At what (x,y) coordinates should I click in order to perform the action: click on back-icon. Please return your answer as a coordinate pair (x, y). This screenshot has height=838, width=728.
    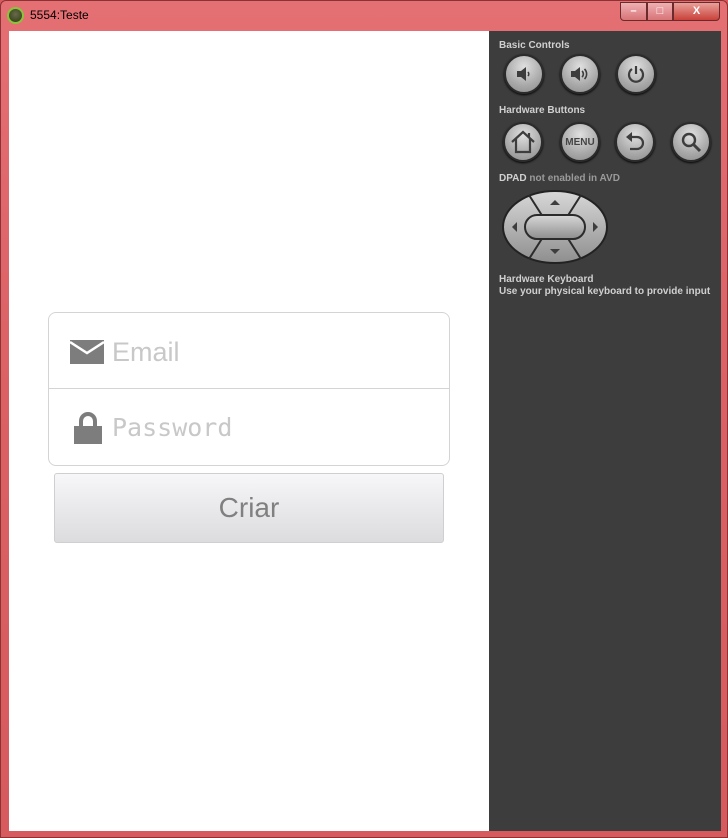
    Looking at the image, I should click on (635, 141).